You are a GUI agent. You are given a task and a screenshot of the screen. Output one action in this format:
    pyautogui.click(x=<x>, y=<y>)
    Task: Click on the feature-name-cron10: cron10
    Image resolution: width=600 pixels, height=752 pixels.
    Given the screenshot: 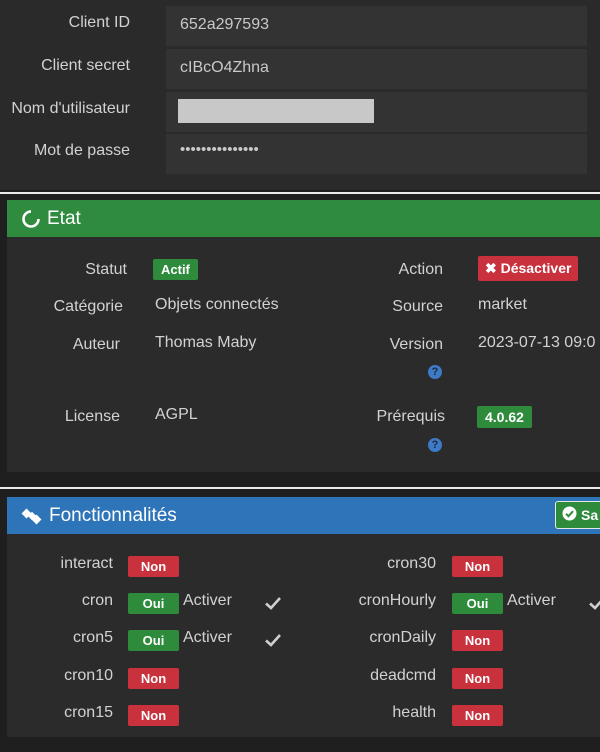 What is the action you would take?
    pyautogui.click(x=88, y=675)
    